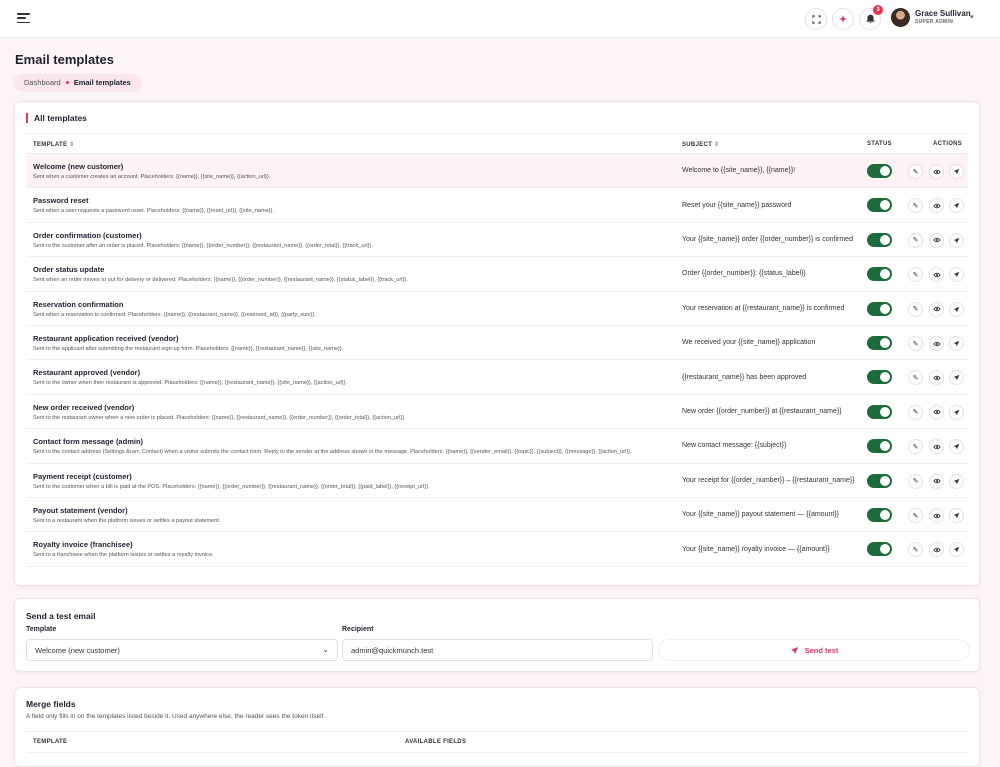 This screenshot has height=767, width=1000. I want to click on user-name: Grace Sullivan, so click(943, 13).